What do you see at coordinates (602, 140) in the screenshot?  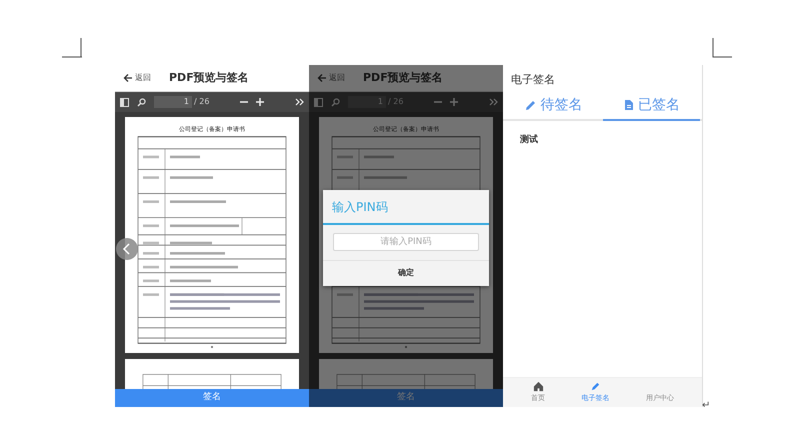 I see `list-item: 测试` at bounding box center [602, 140].